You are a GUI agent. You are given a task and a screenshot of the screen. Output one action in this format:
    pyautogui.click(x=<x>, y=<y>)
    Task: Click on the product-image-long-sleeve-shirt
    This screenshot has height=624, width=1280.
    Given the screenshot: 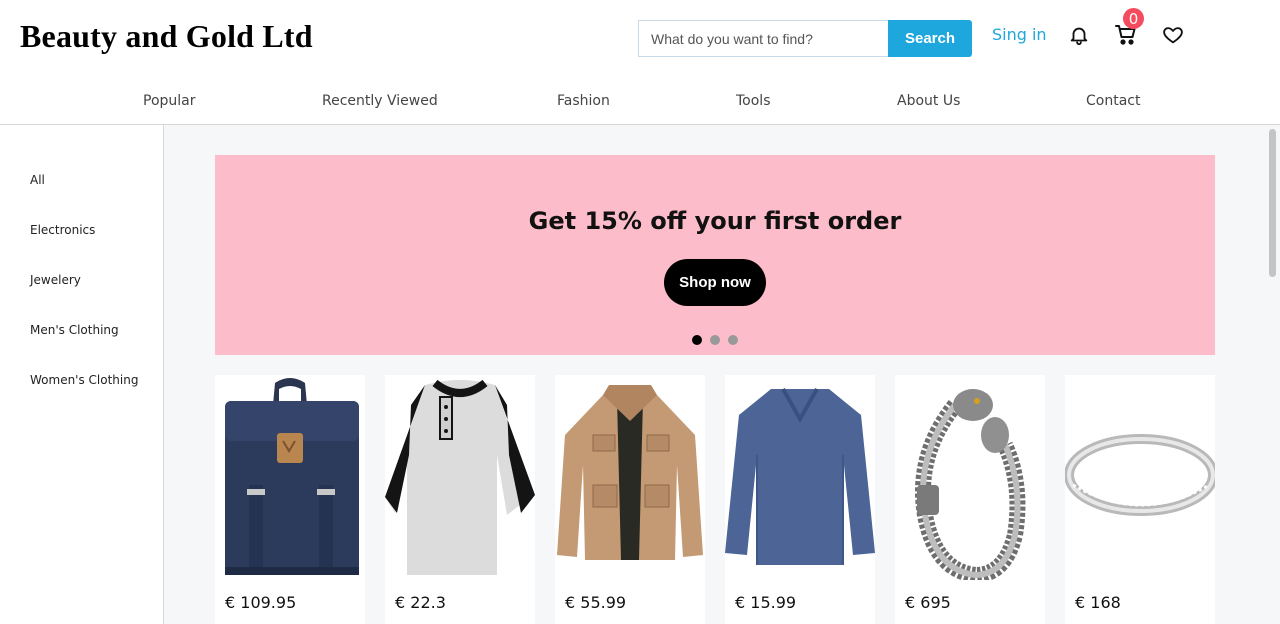 What is the action you would take?
    pyautogui.click(x=800, y=477)
    